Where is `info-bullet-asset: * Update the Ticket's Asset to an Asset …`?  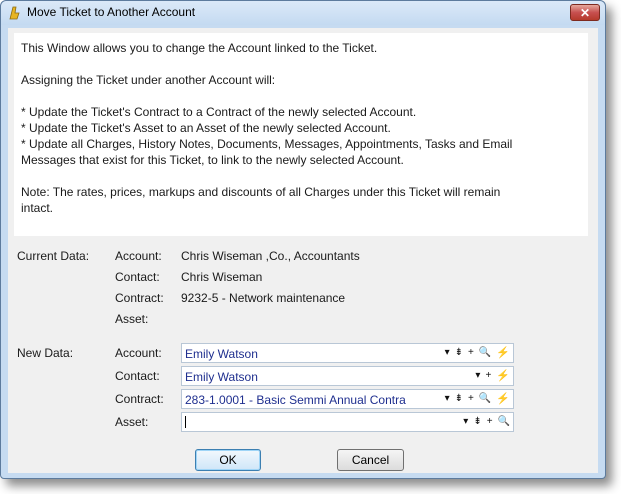 info-bullet-asset: * Update the Ticket's Asset to an Asset … is located at coordinates (206, 128).